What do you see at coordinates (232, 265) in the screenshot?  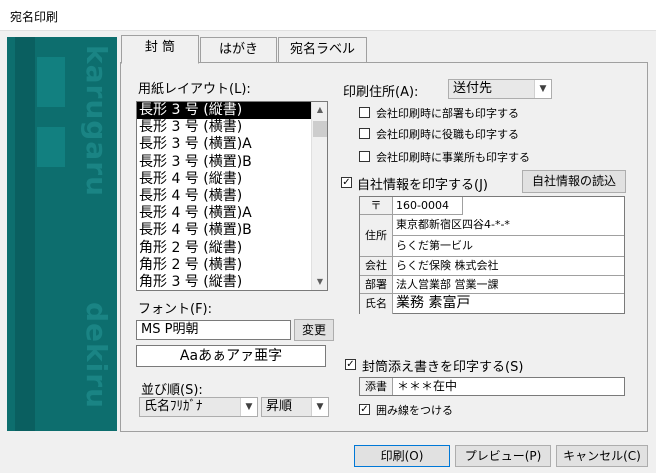 I see `layout-list-item: 角形 2 号 (横書)` at bounding box center [232, 265].